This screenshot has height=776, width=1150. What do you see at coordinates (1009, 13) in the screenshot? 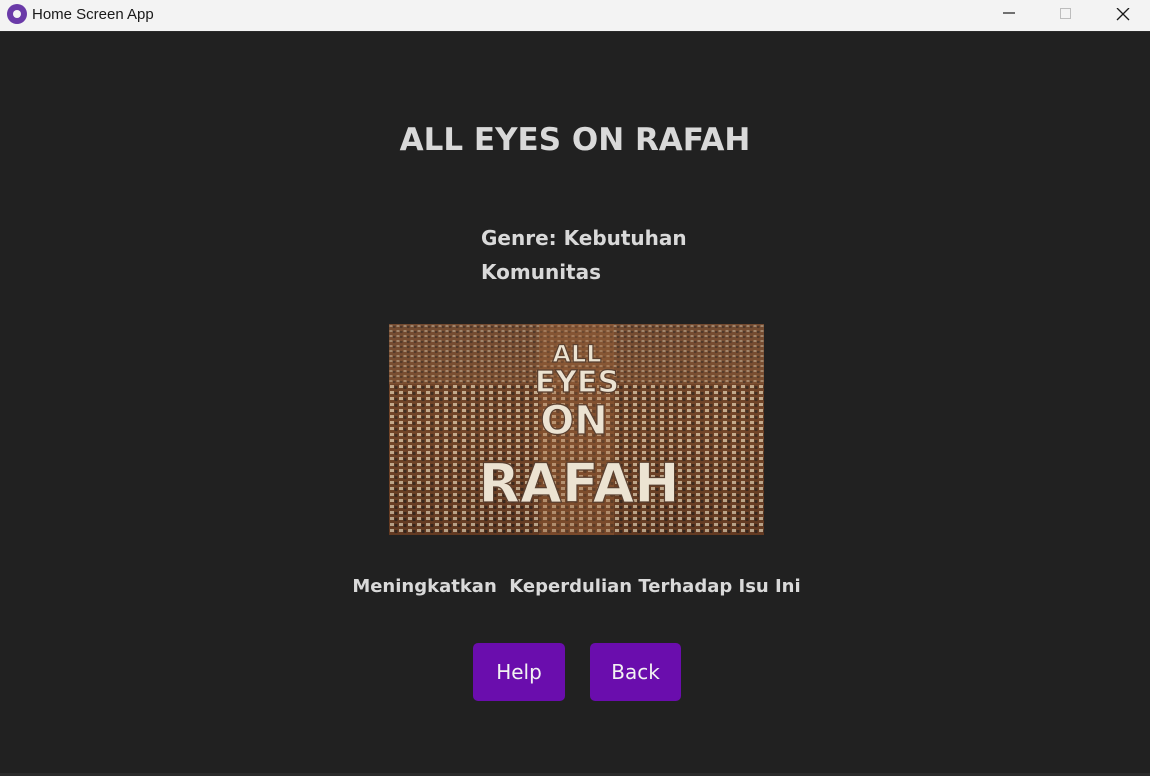
I see `minimize-icon` at bounding box center [1009, 13].